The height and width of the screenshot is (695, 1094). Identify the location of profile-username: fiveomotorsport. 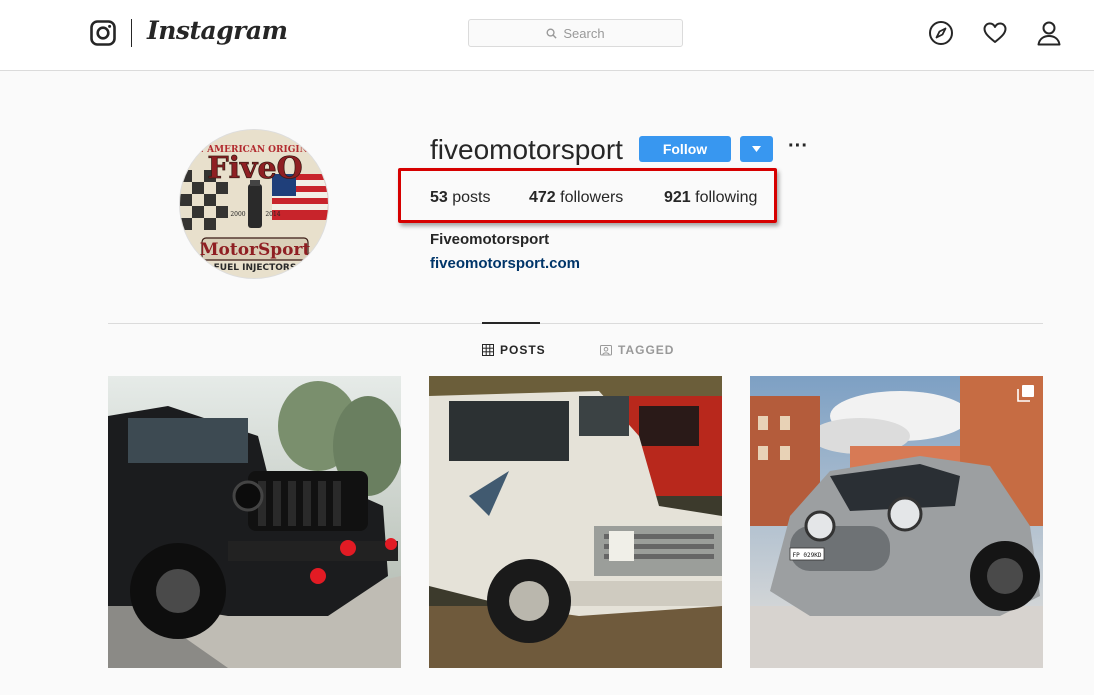
(526, 149).